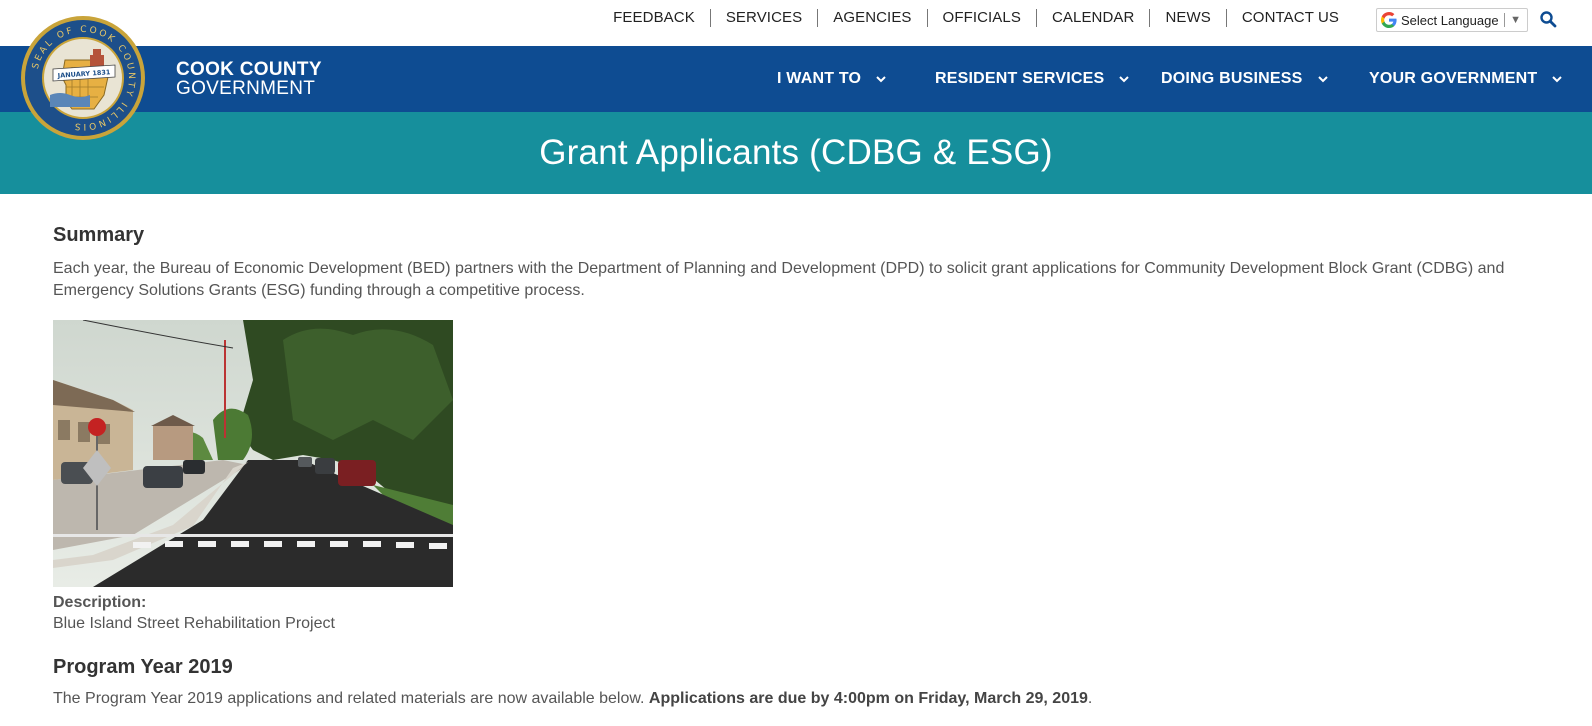  I want to click on page-title: Grant Applicants (CDBG & ESG), so click(796, 152).